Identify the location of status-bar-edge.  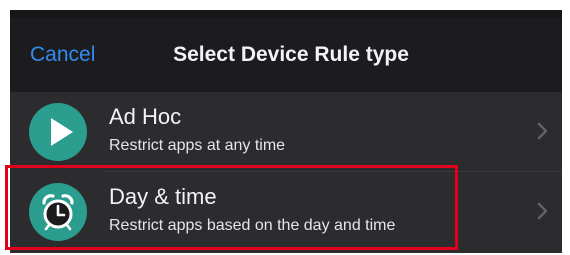
(286, 14).